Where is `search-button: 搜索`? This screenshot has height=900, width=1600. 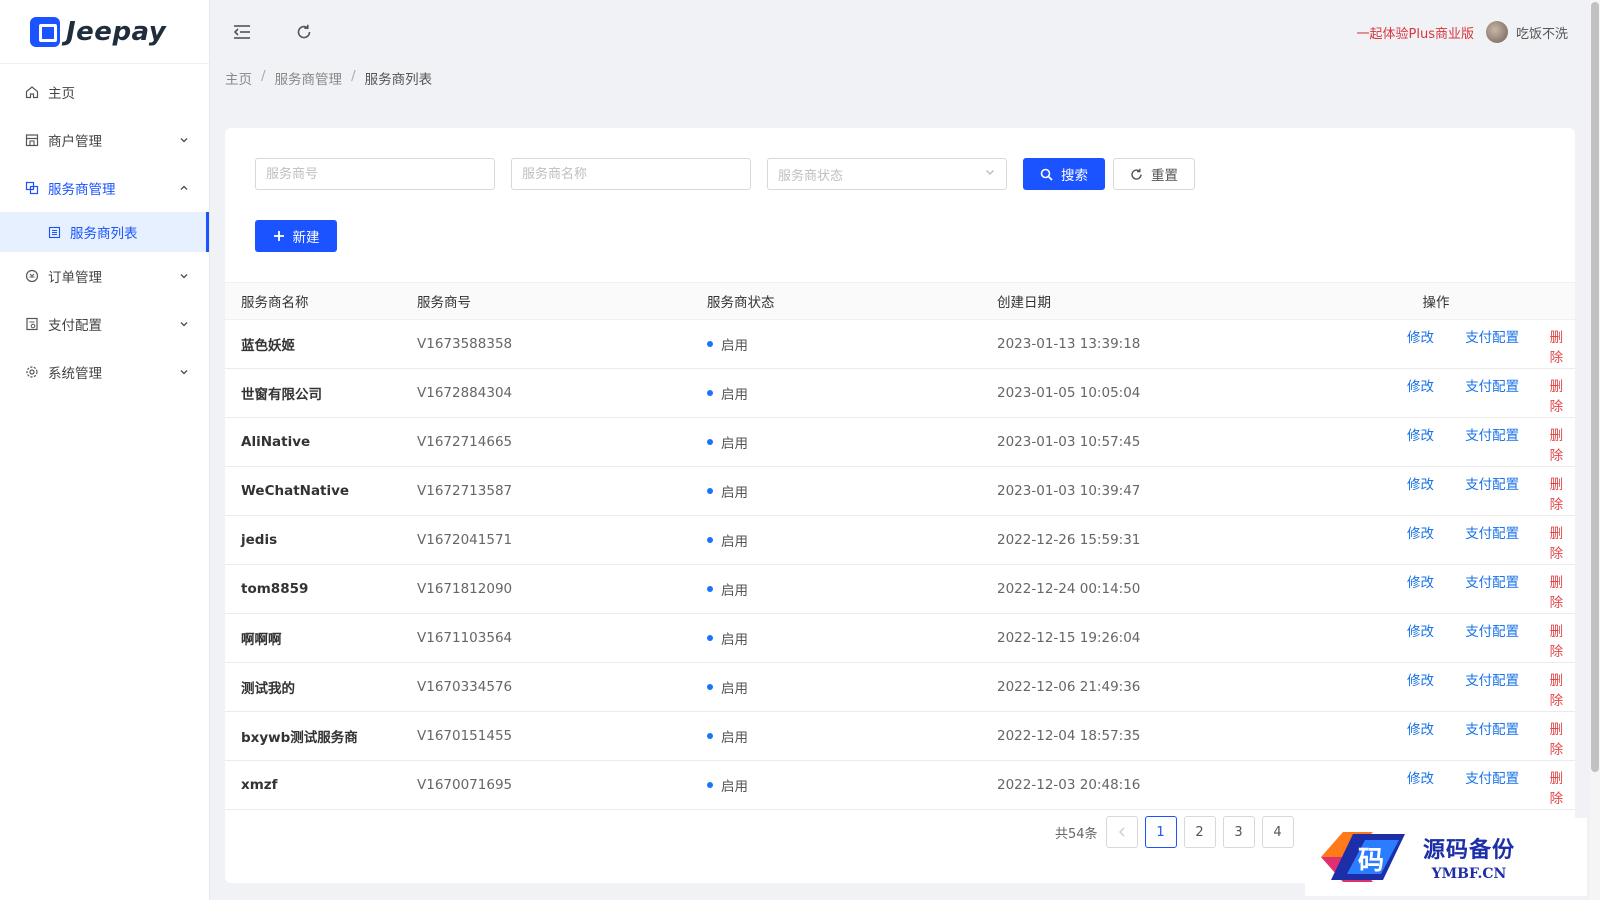
search-button: 搜索 is located at coordinates (1064, 174).